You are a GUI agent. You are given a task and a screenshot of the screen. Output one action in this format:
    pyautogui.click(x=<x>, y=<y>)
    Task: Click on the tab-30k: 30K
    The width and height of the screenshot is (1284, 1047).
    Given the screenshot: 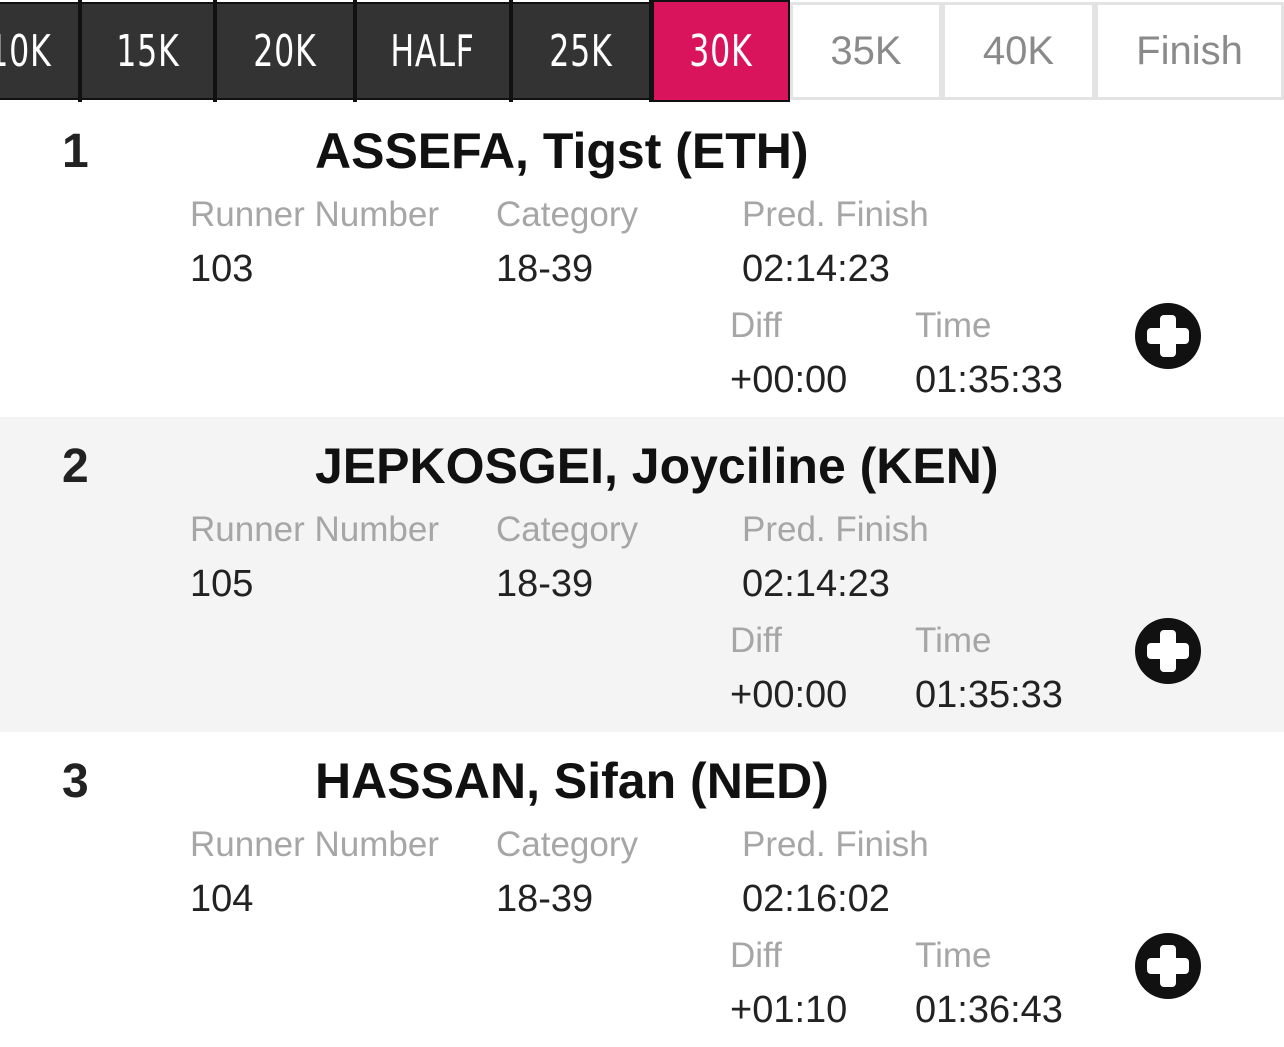 What is the action you would take?
    pyautogui.click(x=721, y=51)
    